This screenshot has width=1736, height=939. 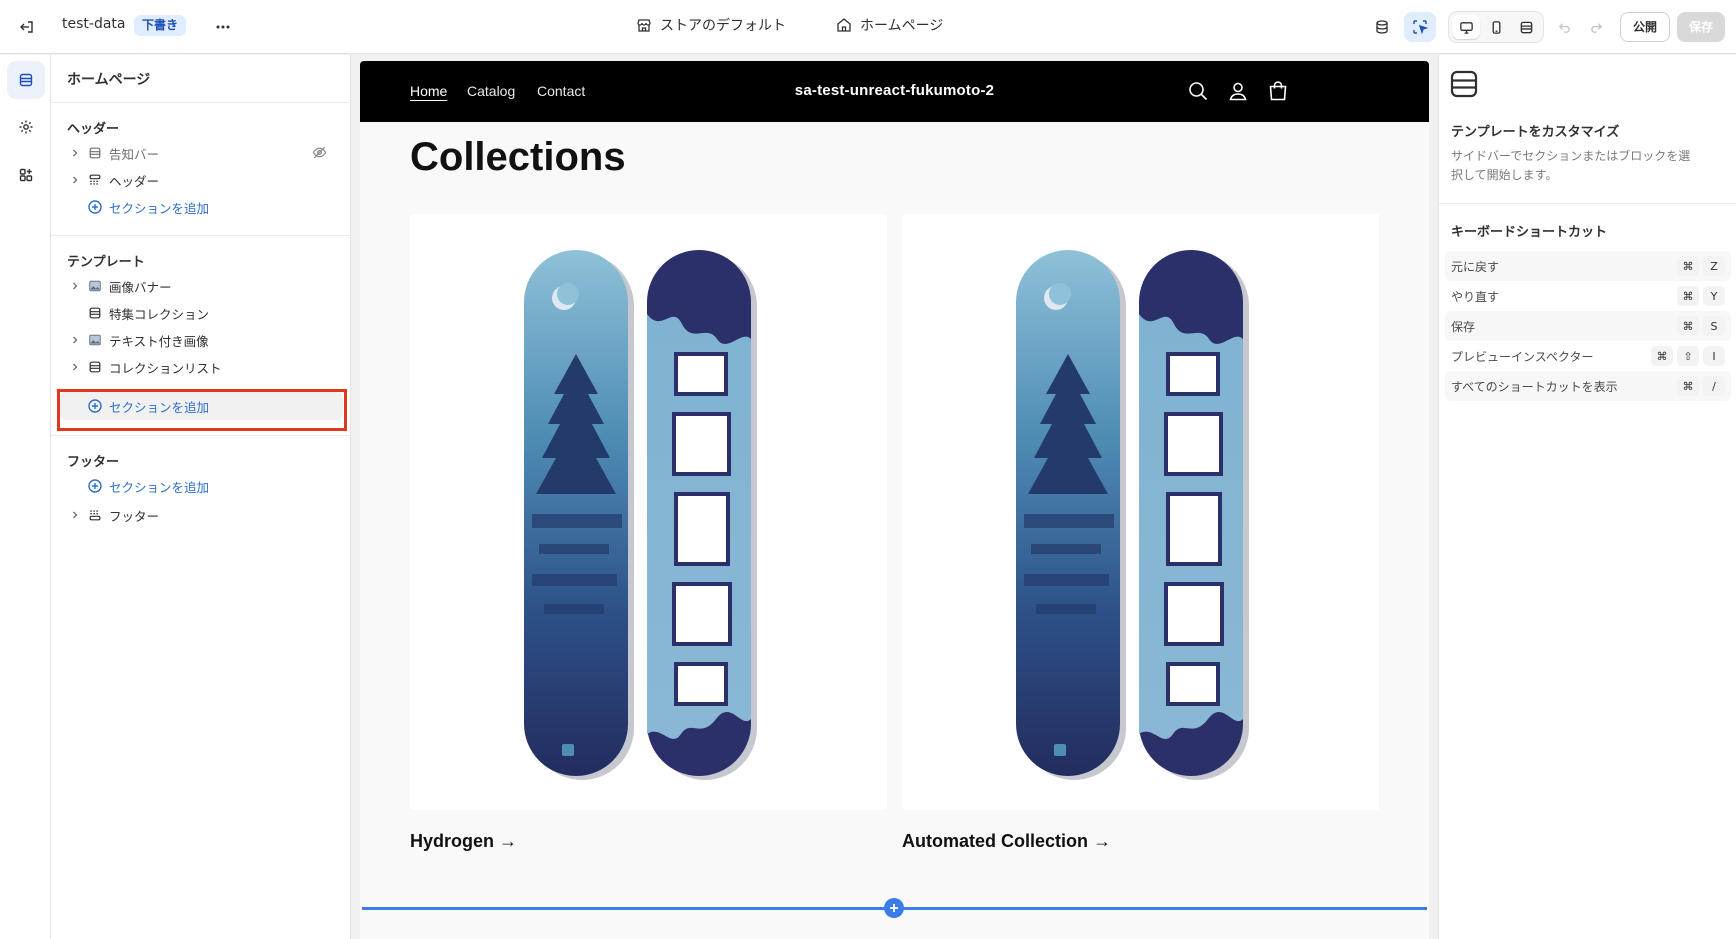 What do you see at coordinates (26, 80) in the screenshot?
I see `sections-icon` at bounding box center [26, 80].